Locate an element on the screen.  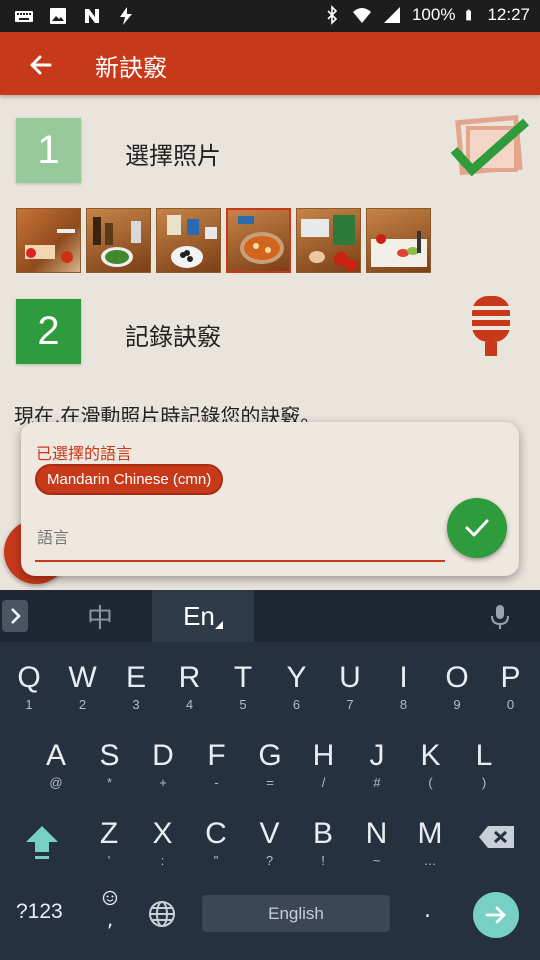
key-sub-label: 9 is located at coordinates (457, 704).